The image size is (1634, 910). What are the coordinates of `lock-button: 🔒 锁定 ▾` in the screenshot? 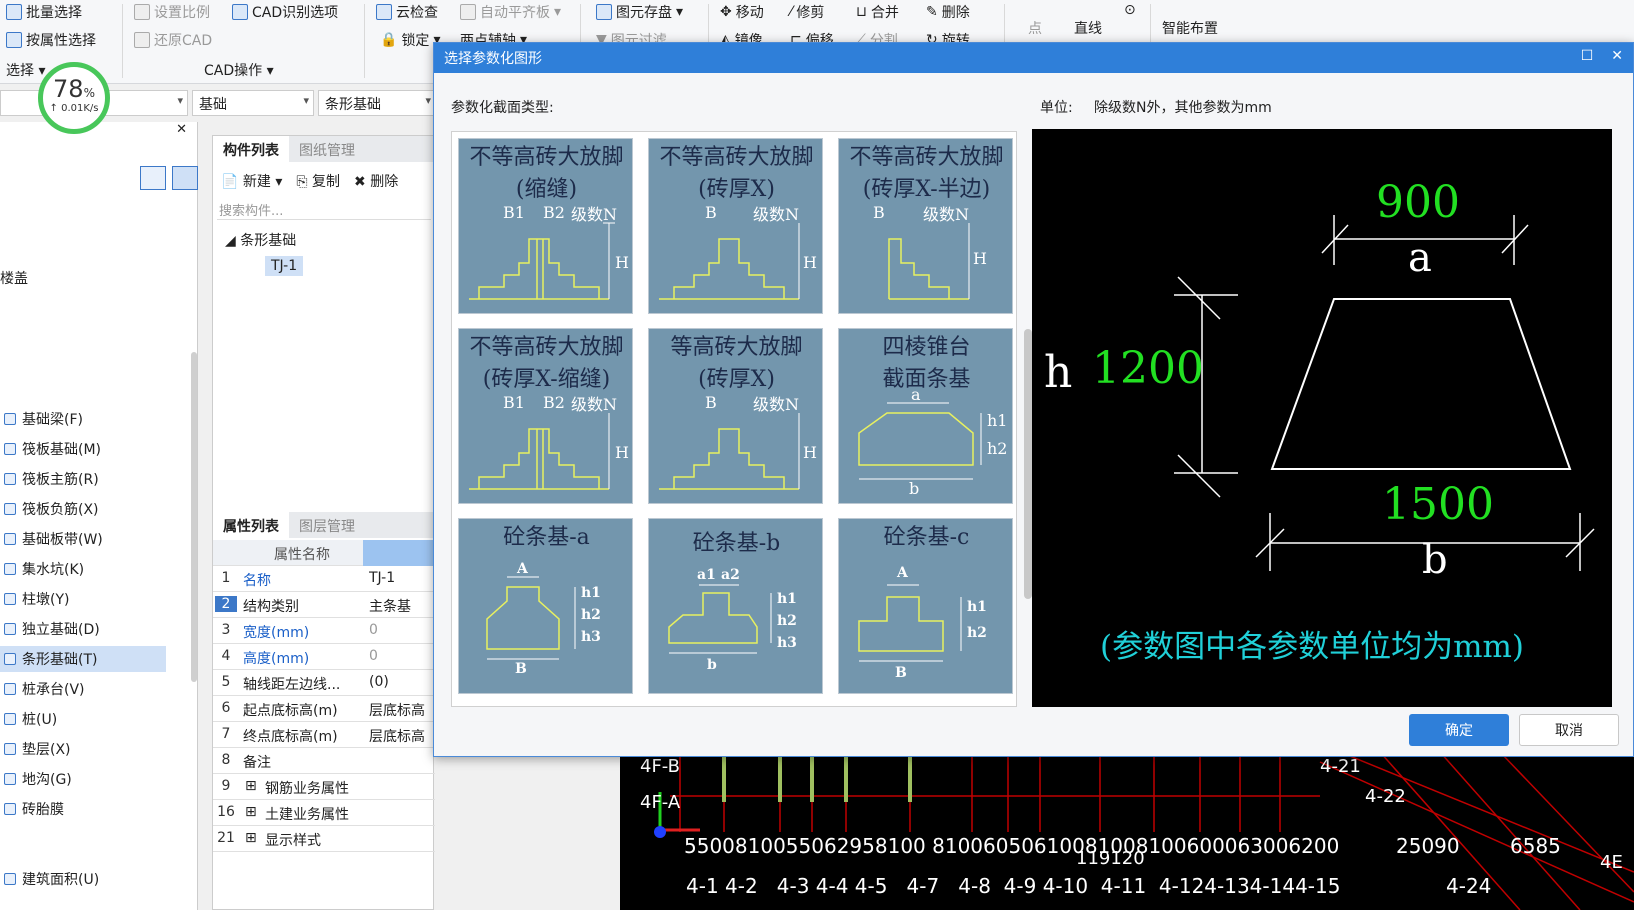 It's located at (410, 40).